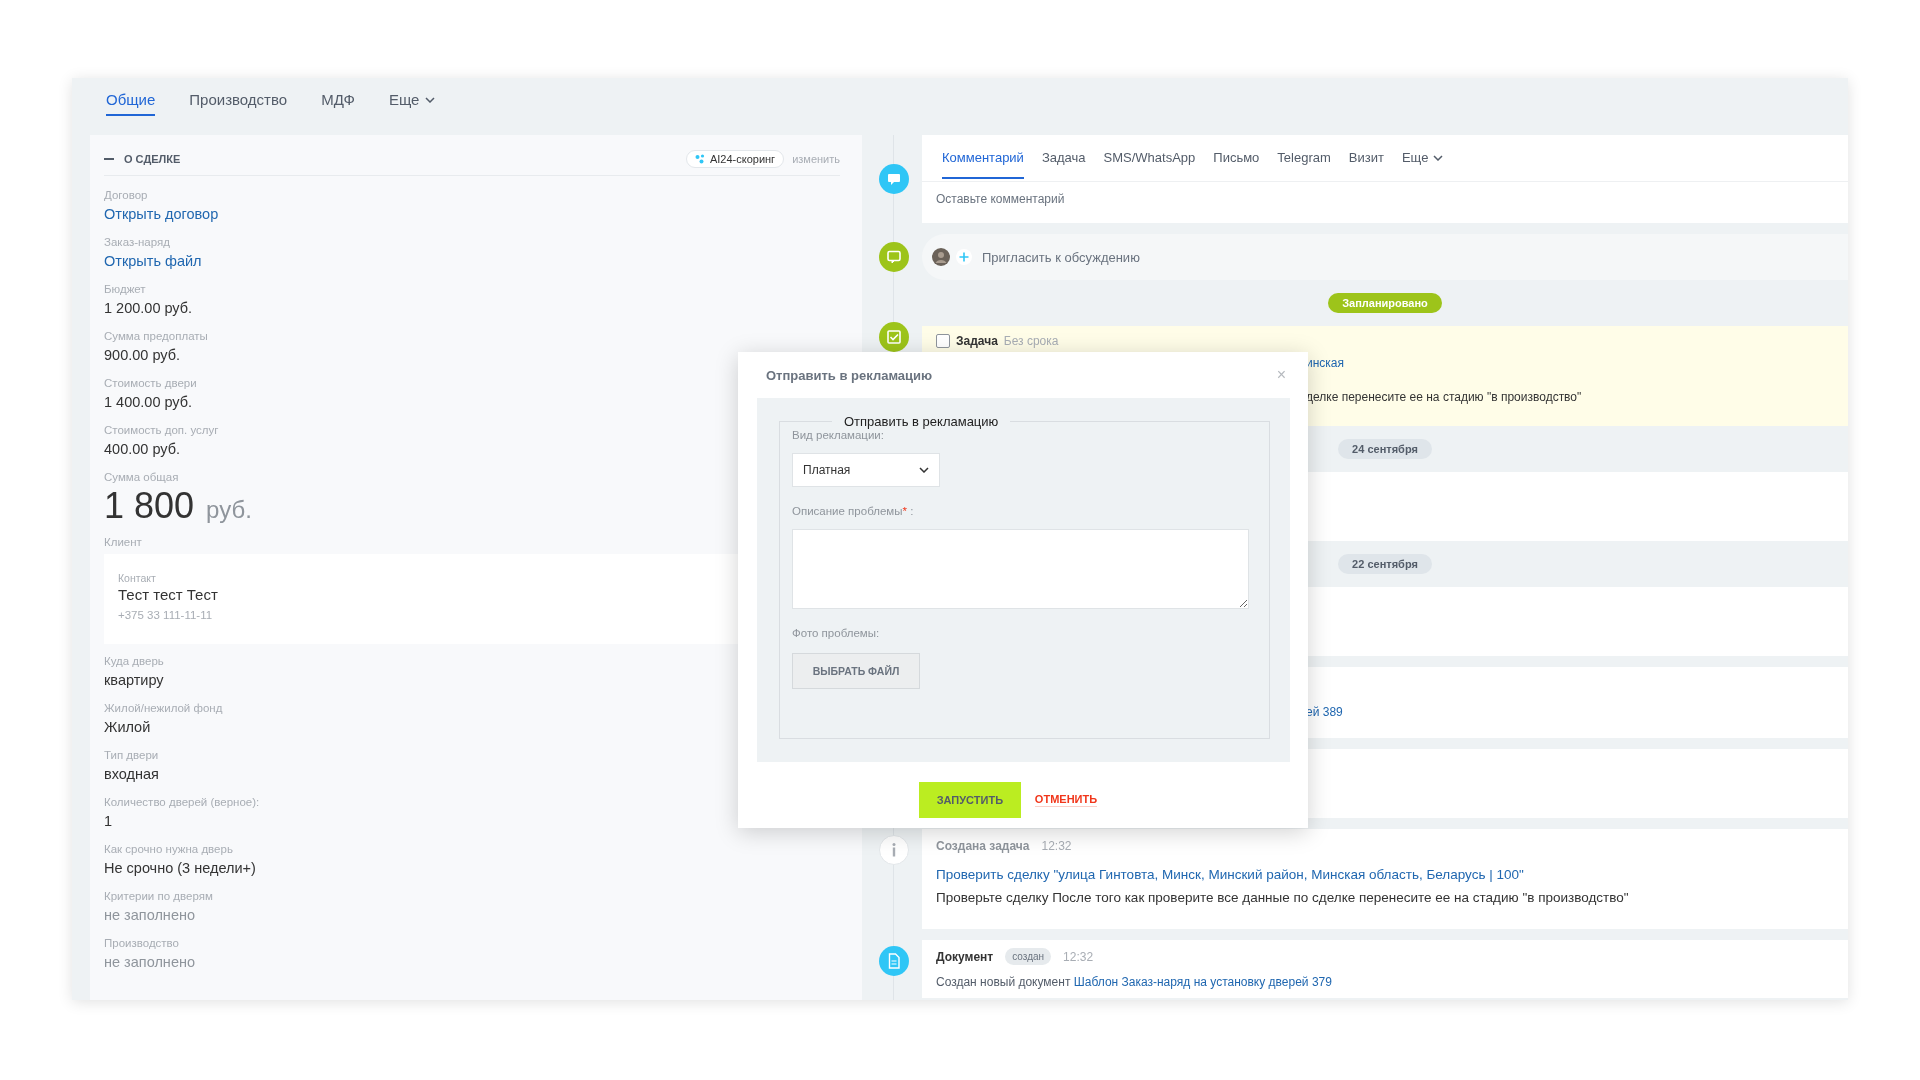 The height and width of the screenshot is (1080, 1920). Describe the element at coordinates (149, 402) in the screenshot. I see `field-value: 1 400.00 руб.` at that location.